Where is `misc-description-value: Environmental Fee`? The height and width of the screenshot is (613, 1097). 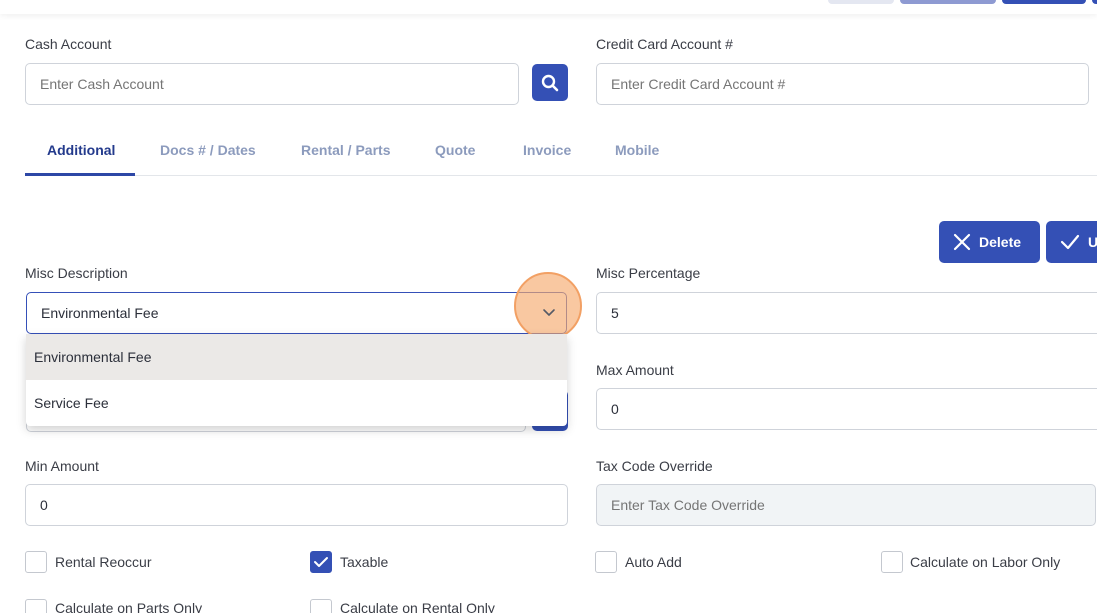
misc-description-value: Environmental Fee is located at coordinates (100, 313).